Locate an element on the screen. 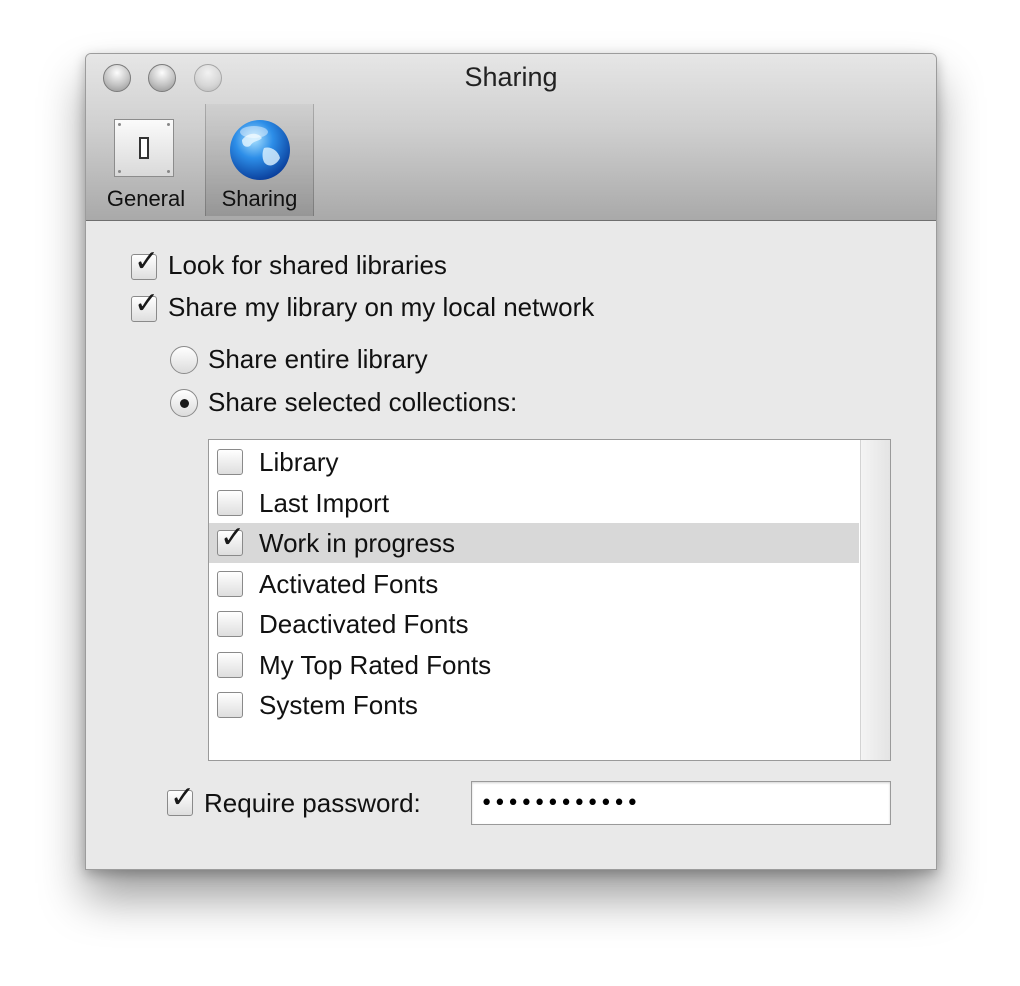  list-item: ✓ Work in progress is located at coordinates (534, 543).